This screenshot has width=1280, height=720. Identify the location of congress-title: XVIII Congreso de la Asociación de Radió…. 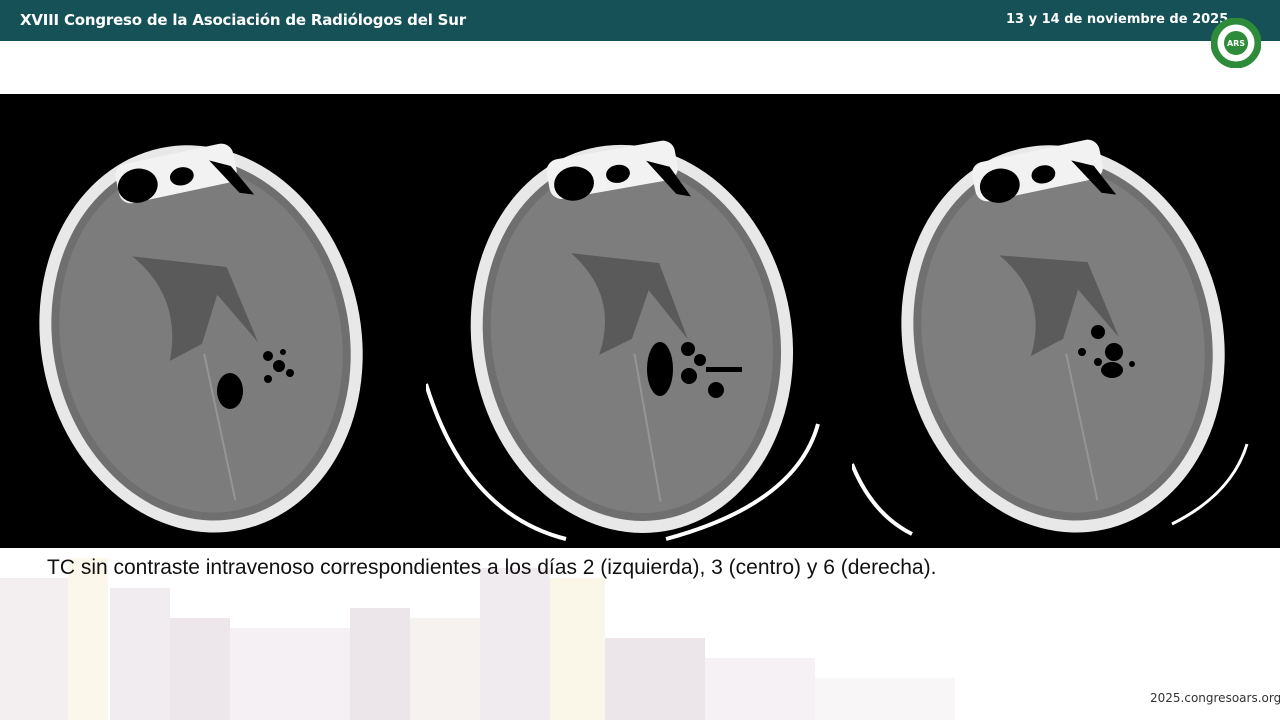
(243, 20).